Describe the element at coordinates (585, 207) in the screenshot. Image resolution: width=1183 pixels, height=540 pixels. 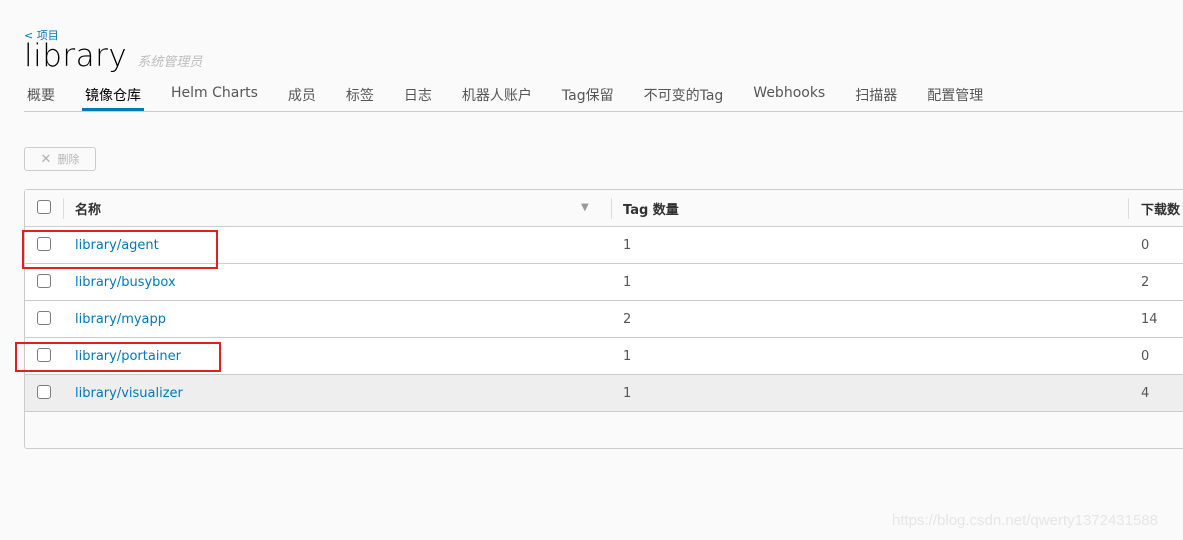
I see `filter-icon: ▼` at that location.